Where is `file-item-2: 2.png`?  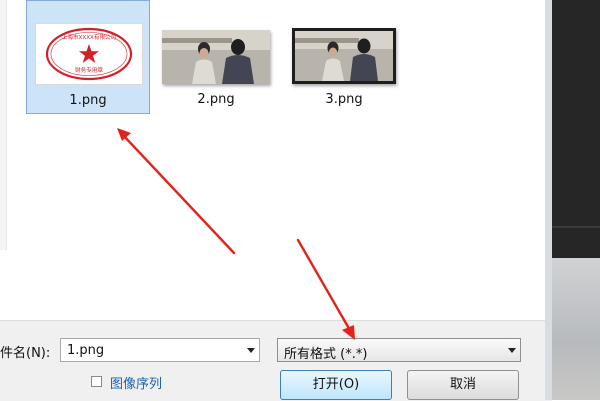 file-item-2: 2.png is located at coordinates (216, 57).